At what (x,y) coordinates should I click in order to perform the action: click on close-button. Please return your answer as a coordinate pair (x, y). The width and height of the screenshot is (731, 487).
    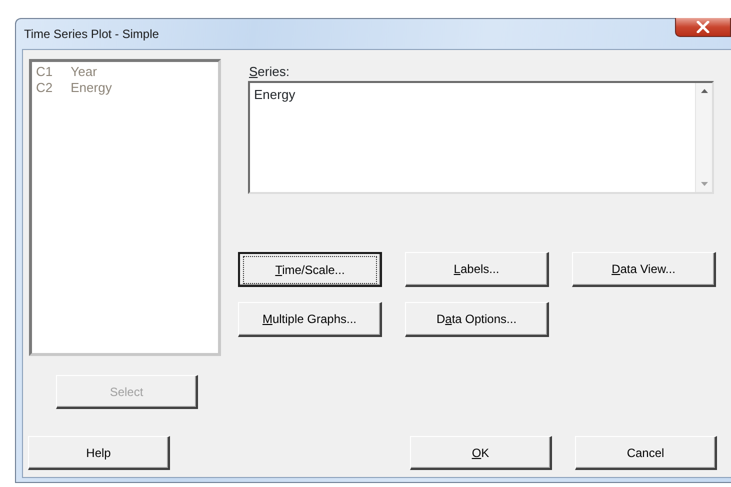
    Looking at the image, I should click on (703, 27).